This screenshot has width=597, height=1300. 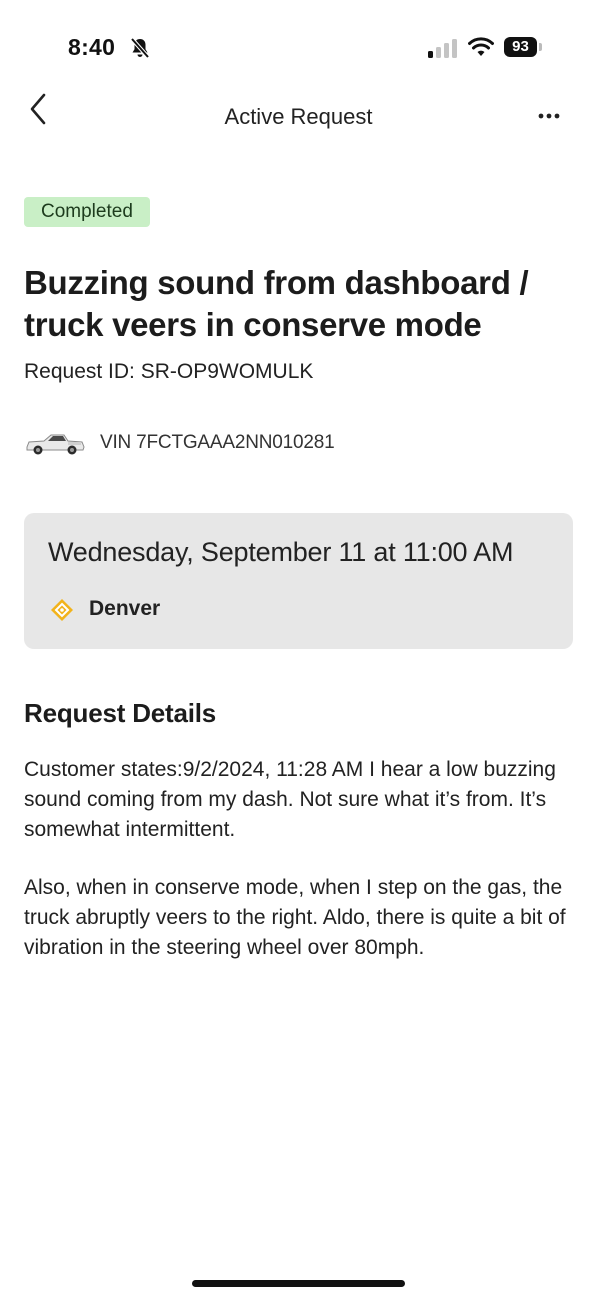 What do you see at coordinates (281, 552) in the screenshot?
I see `appointment-datetime: Wednesday, September 11 at 11:00 AM` at bounding box center [281, 552].